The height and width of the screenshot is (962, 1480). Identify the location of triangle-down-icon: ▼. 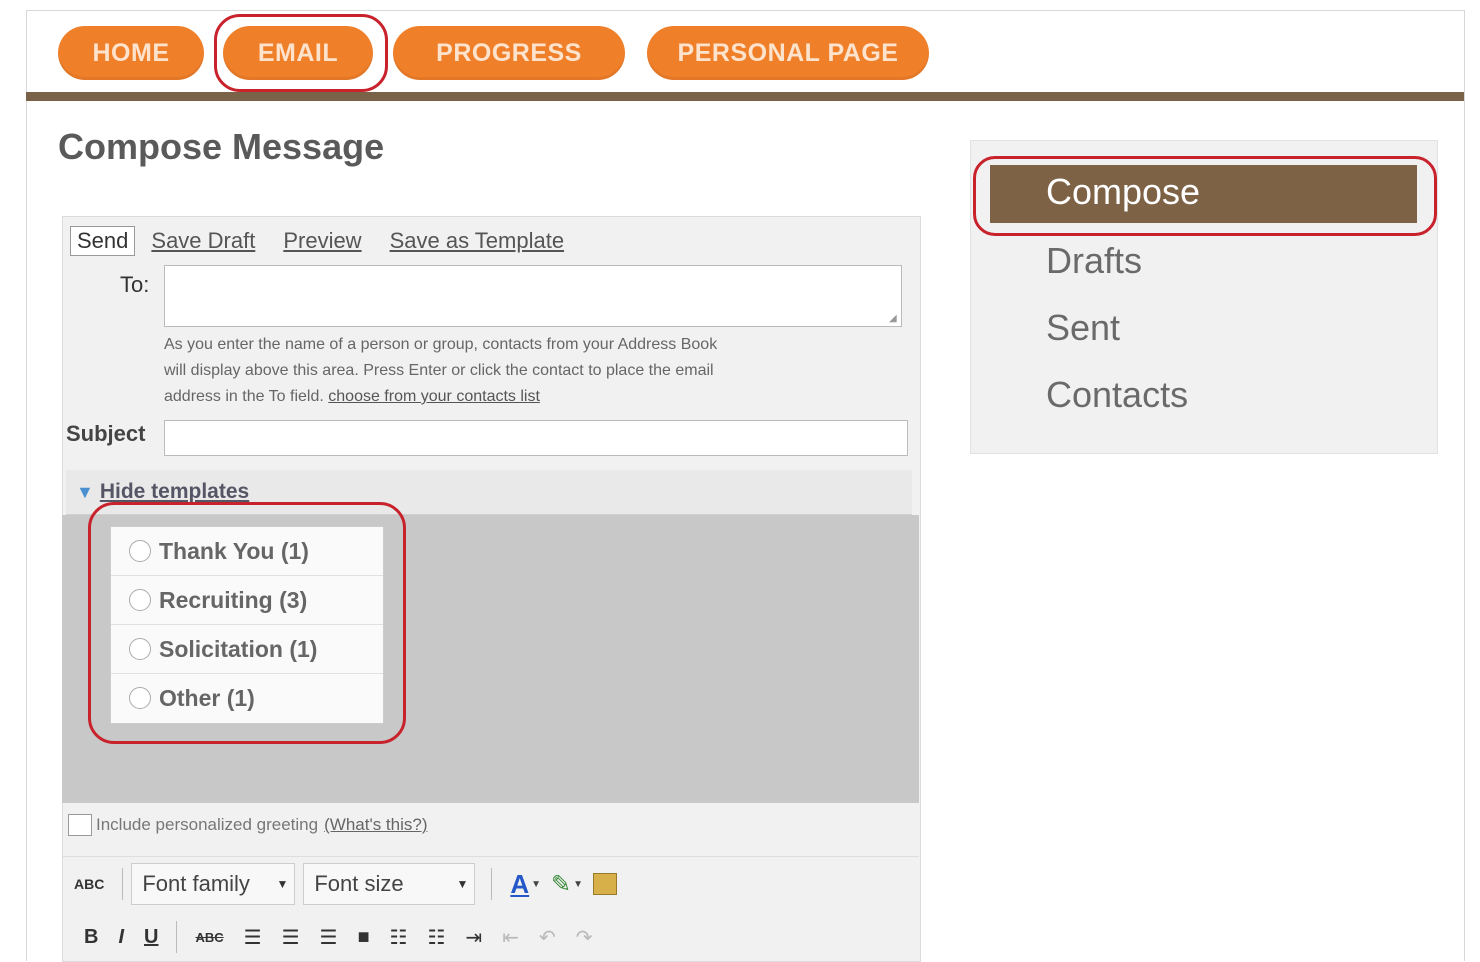
(85, 491).